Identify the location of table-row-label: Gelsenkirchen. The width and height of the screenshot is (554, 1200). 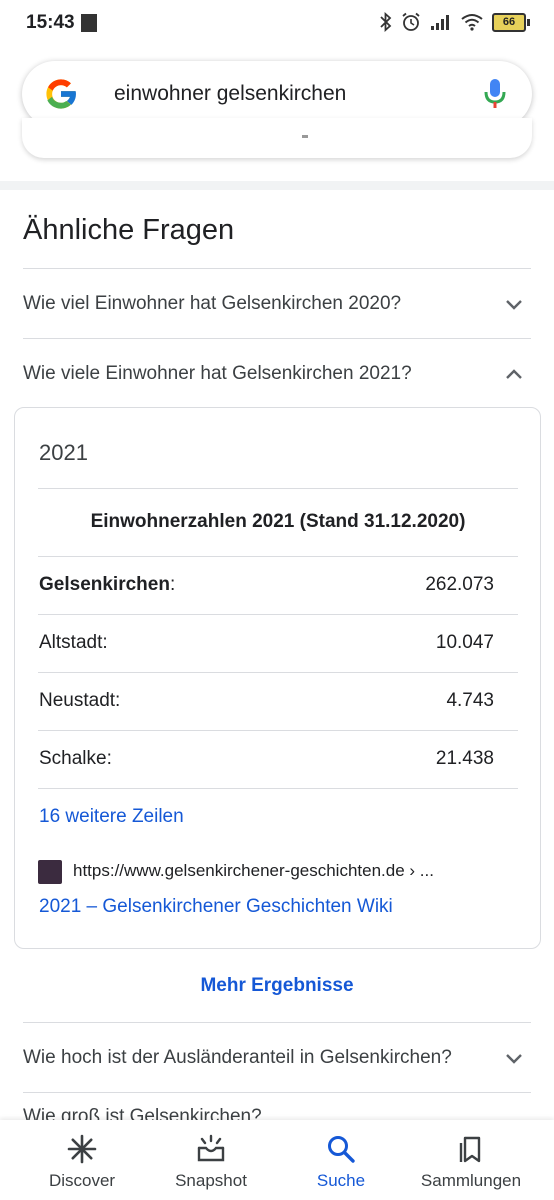
(104, 584).